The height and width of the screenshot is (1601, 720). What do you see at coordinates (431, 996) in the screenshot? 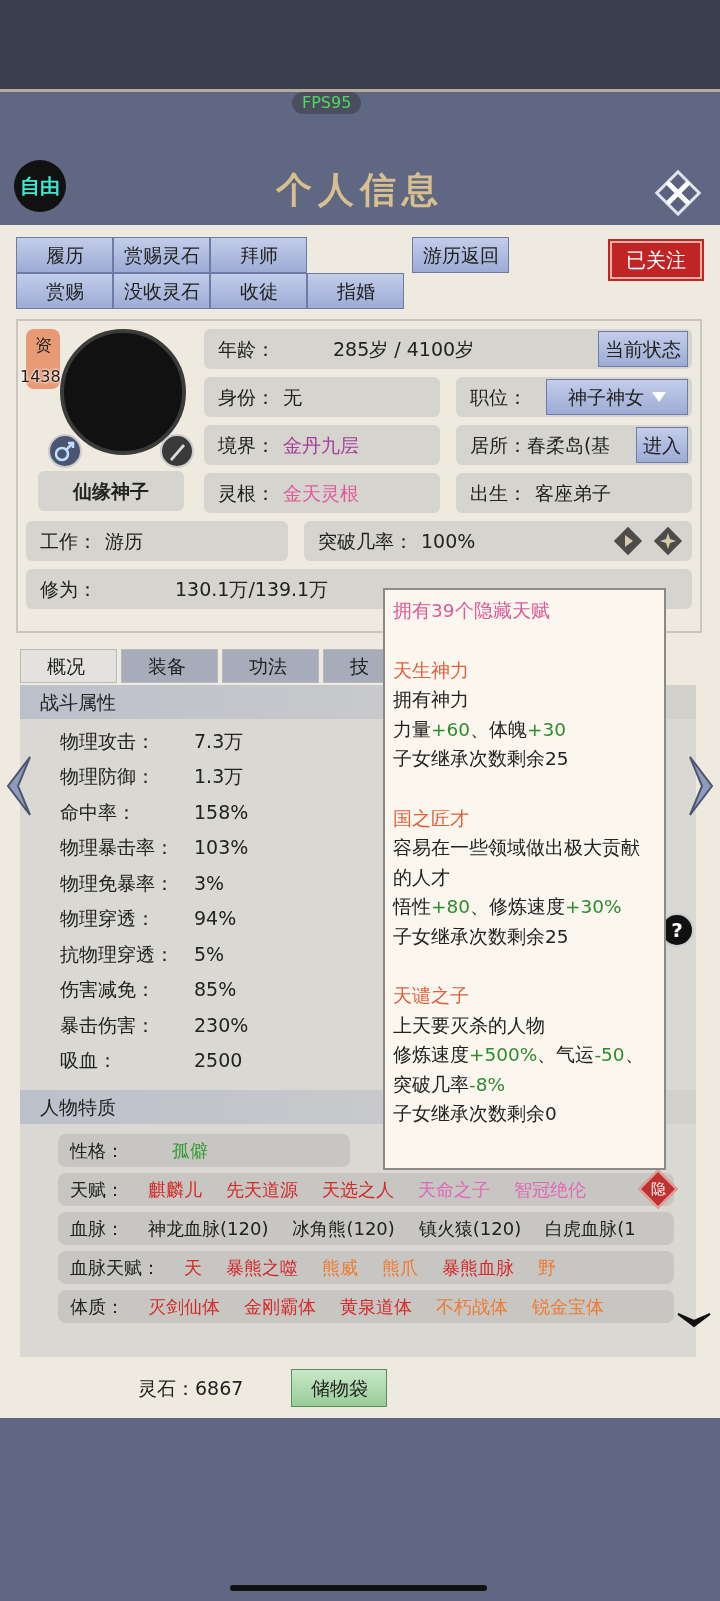
I see `talent-title: 天谴之子` at bounding box center [431, 996].